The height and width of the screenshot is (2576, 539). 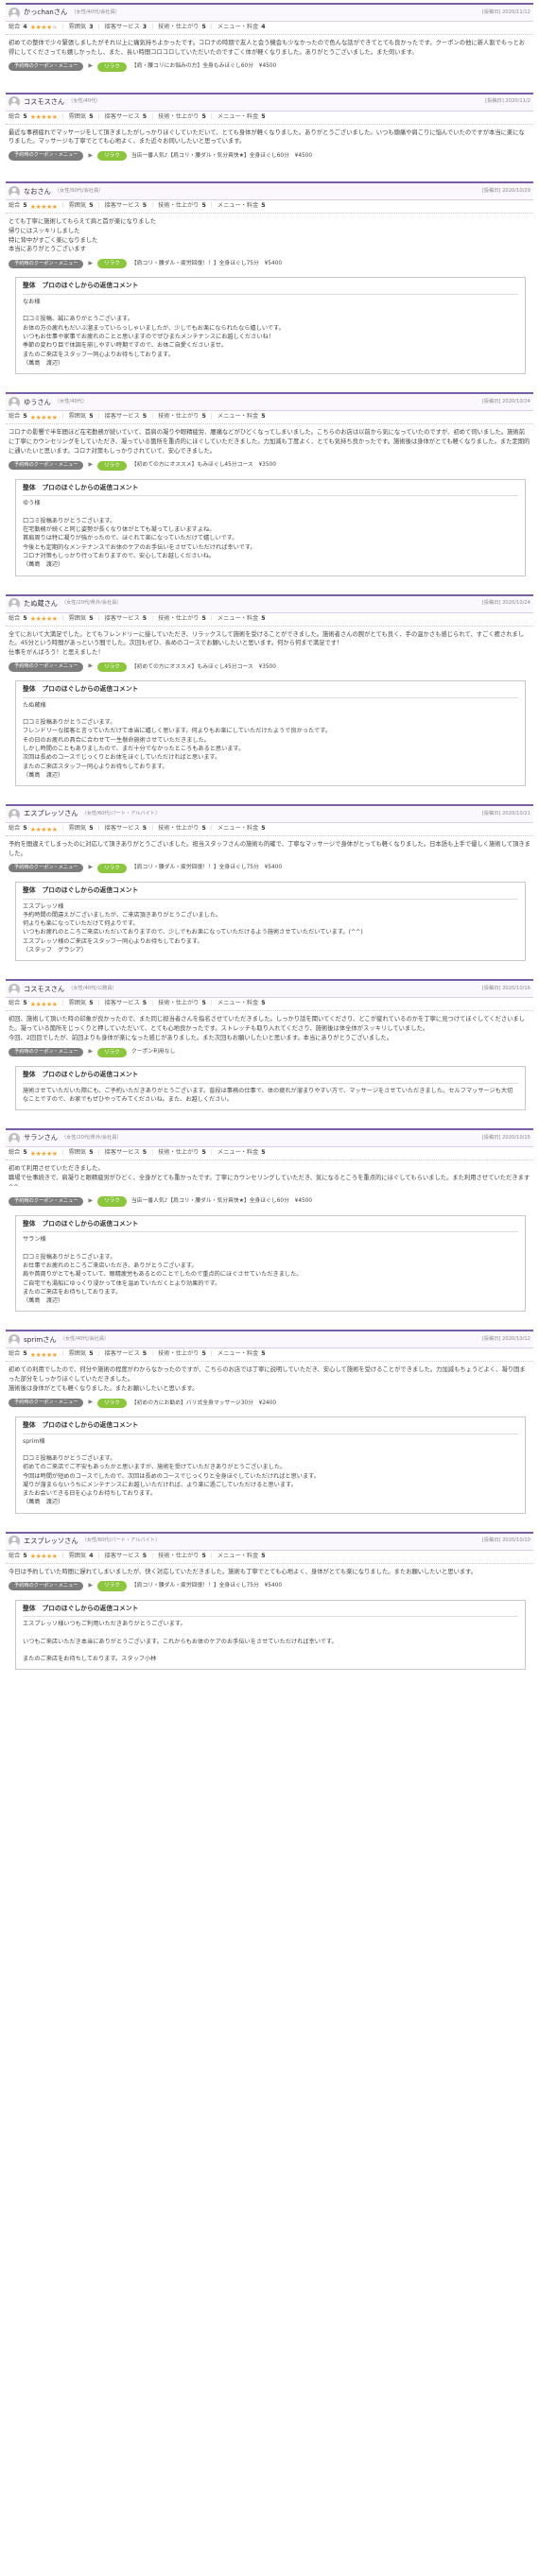 I want to click on reviewer-name: サランさん, so click(x=41, y=1137).